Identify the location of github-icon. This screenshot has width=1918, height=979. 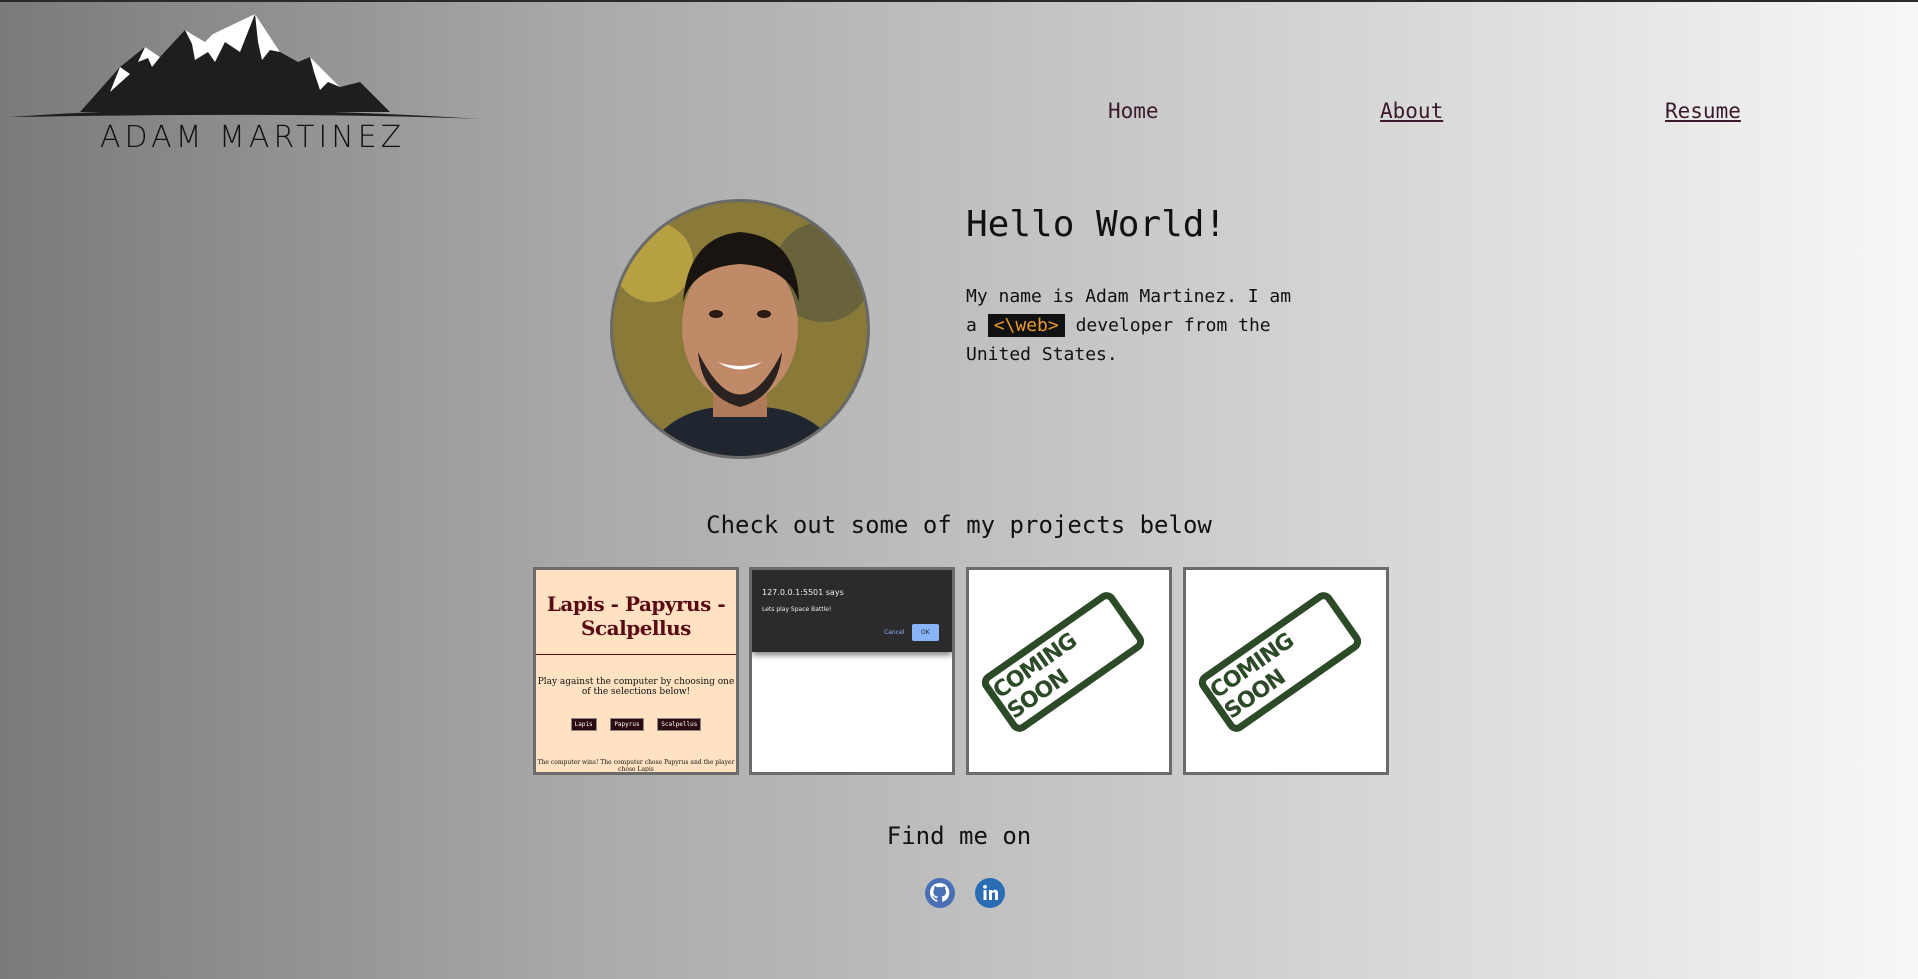
(940, 893).